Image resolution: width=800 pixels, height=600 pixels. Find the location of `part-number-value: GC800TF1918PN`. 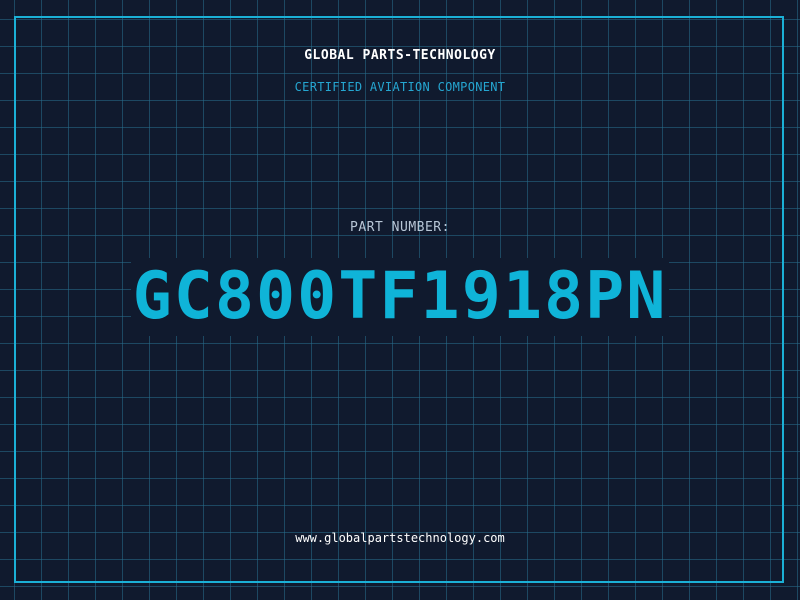

part-number-value: GC800TF1918PN is located at coordinates (400, 297).